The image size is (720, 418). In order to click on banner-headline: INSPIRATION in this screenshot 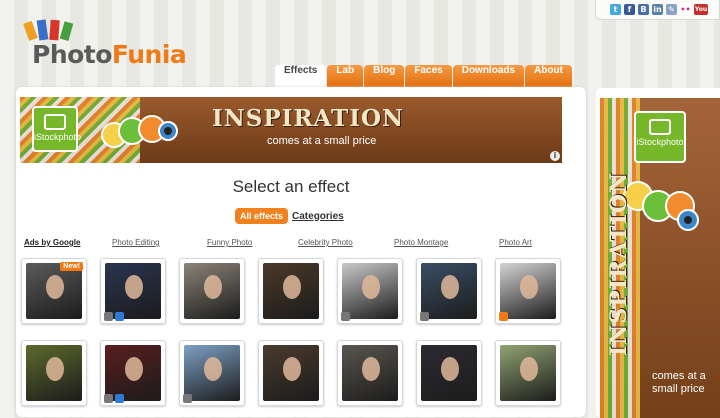, I will do `click(308, 118)`.